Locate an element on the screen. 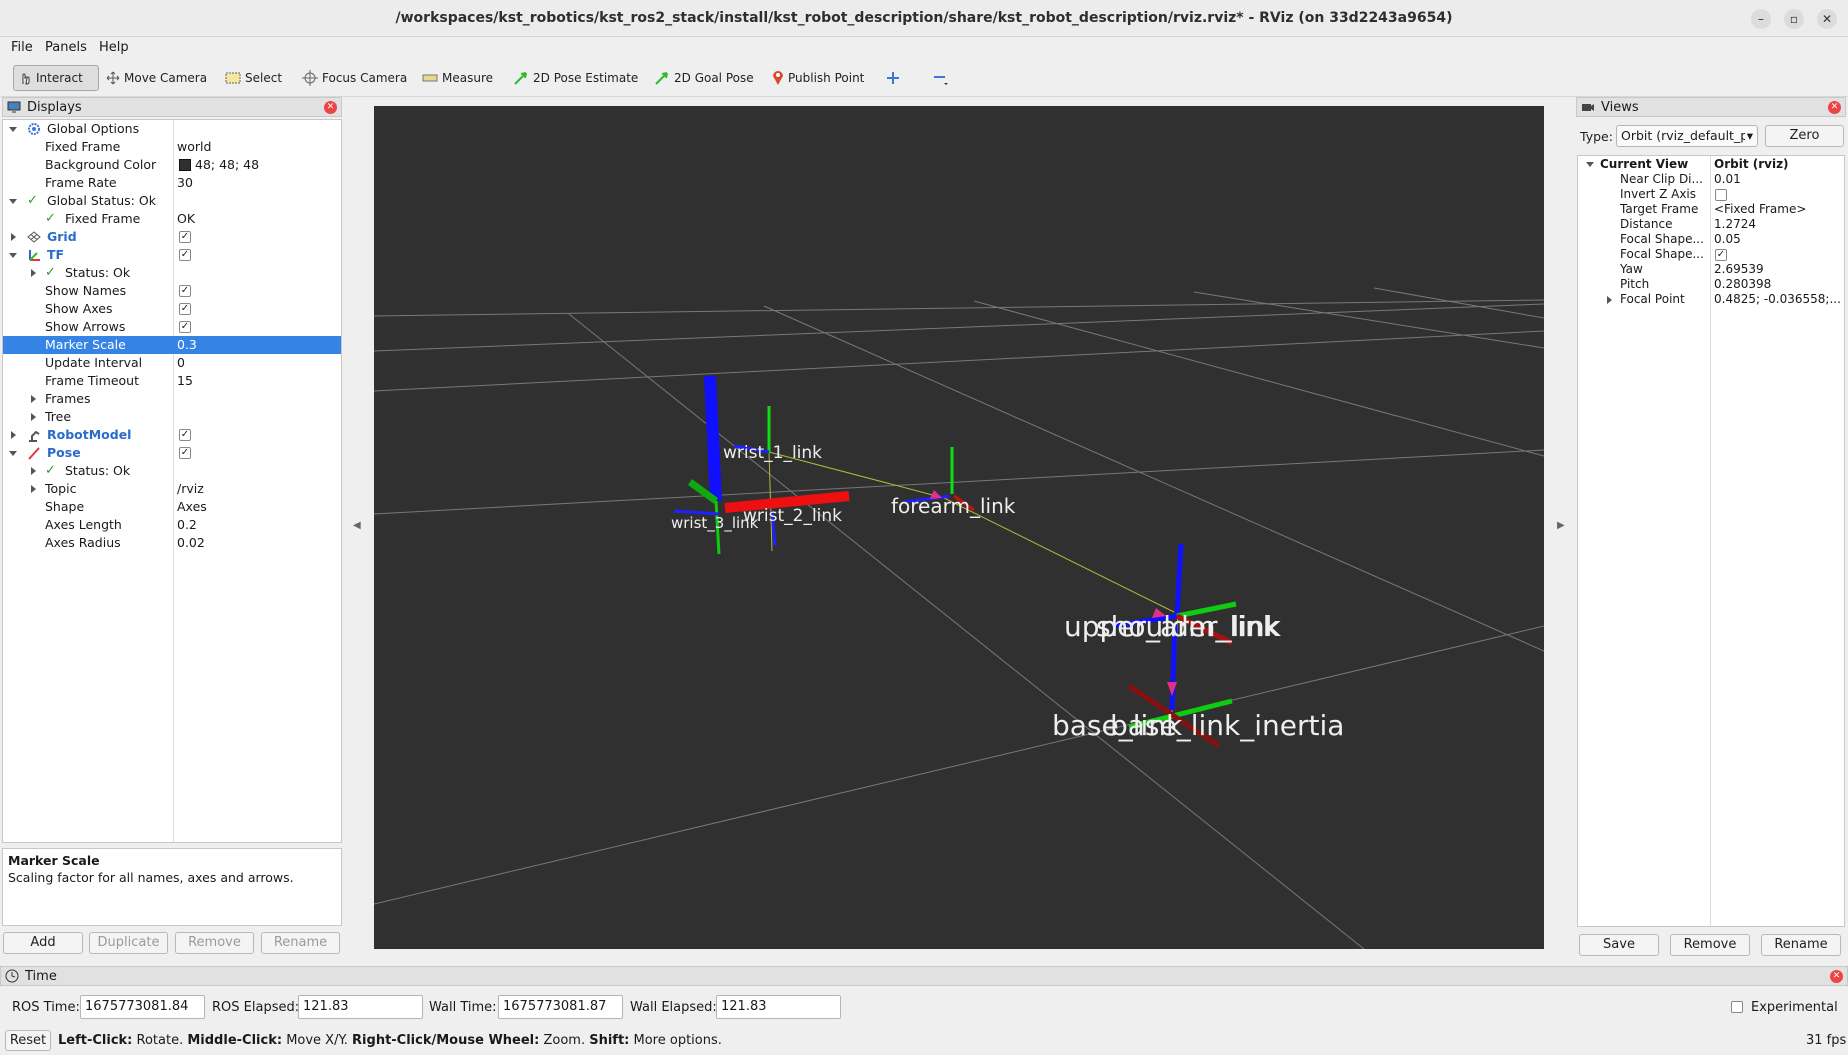 The width and height of the screenshot is (1848, 1055). tree-value: 30 is located at coordinates (185, 183).